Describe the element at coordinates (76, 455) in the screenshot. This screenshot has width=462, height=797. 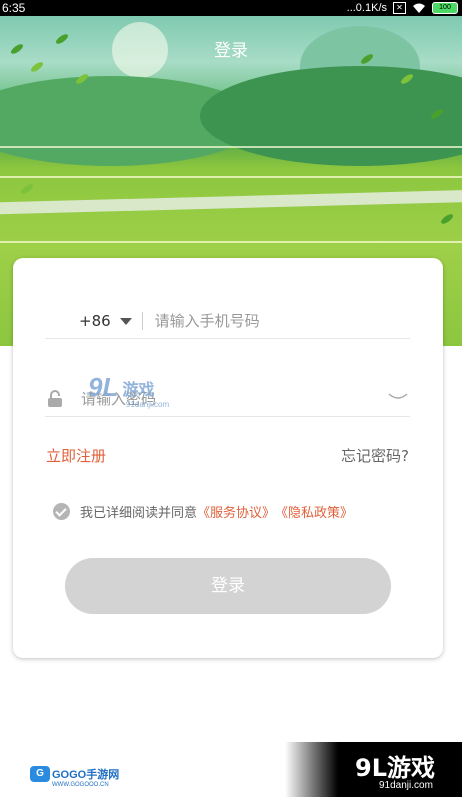
I see `register-link: 立即注册` at that location.